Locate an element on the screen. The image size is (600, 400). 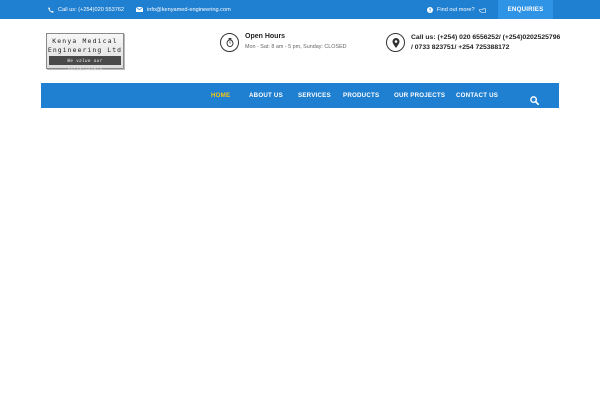
nav-services: SERVICES is located at coordinates (314, 95).